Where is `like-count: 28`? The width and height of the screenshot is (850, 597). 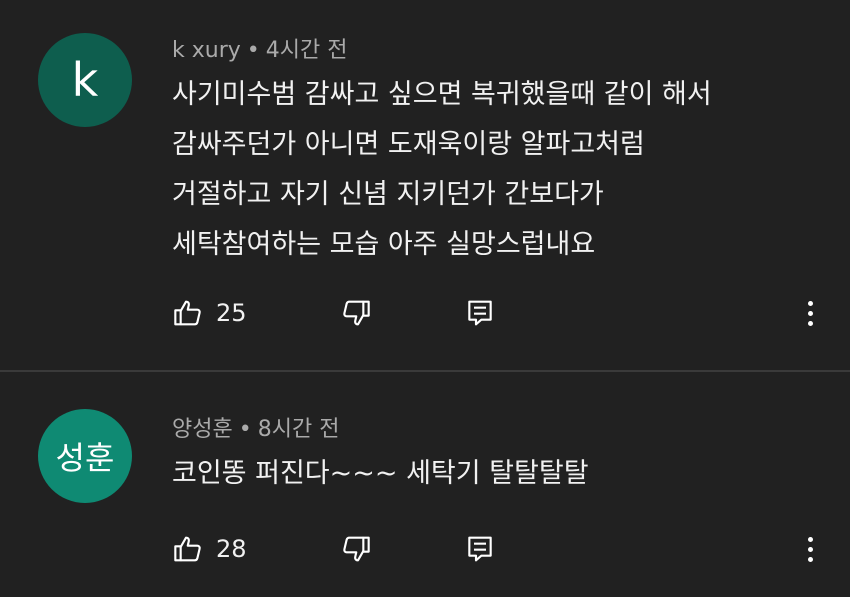
like-count: 28 is located at coordinates (231, 549).